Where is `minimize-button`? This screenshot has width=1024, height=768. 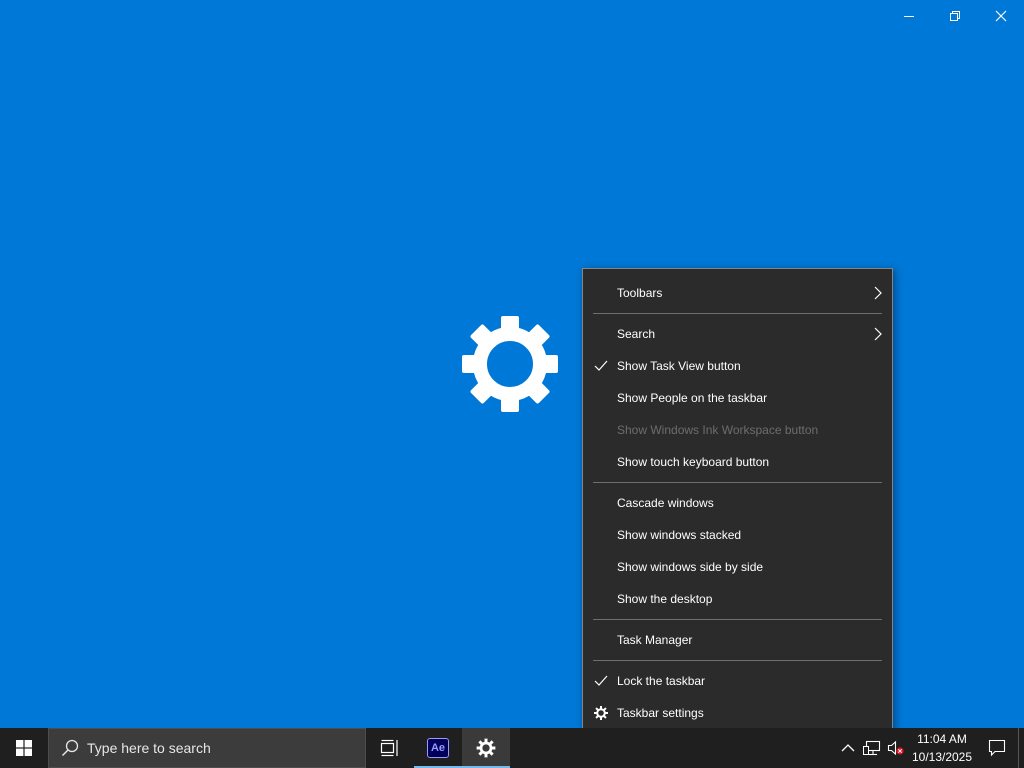
minimize-button is located at coordinates (909, 16).